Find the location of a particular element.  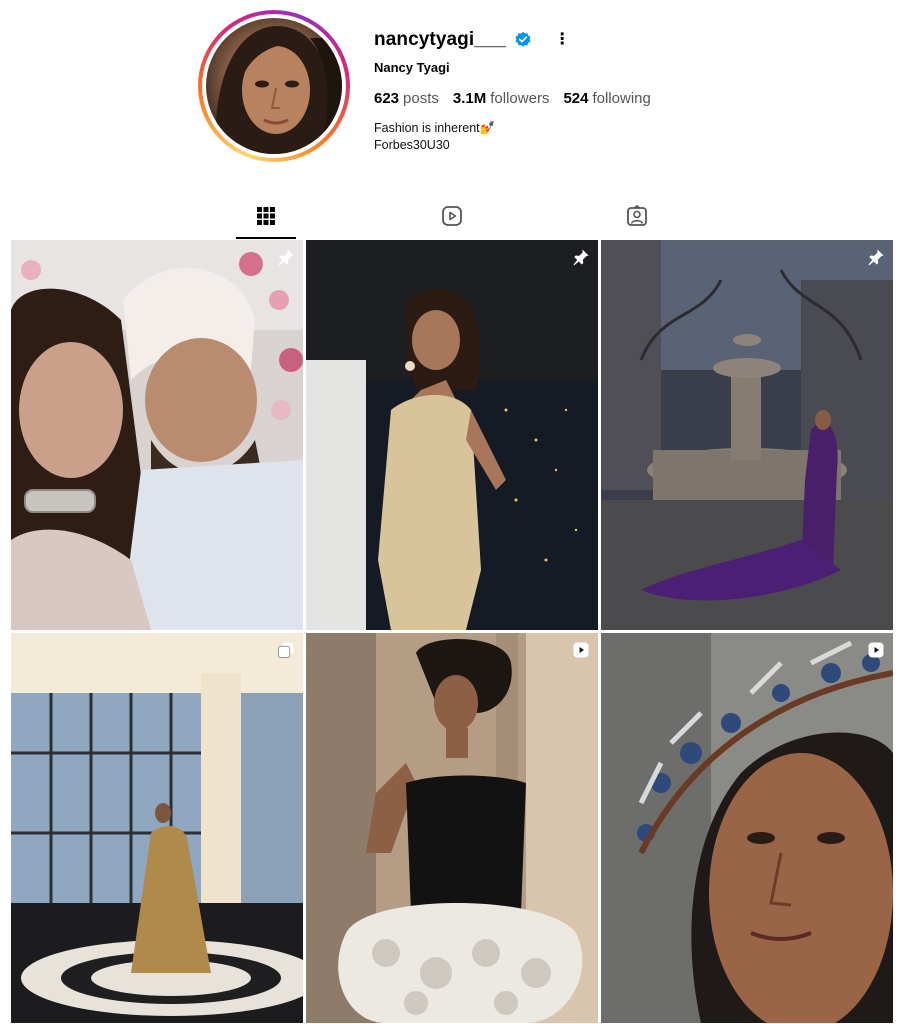

tagged-icon is located at coordinates (637, 215).